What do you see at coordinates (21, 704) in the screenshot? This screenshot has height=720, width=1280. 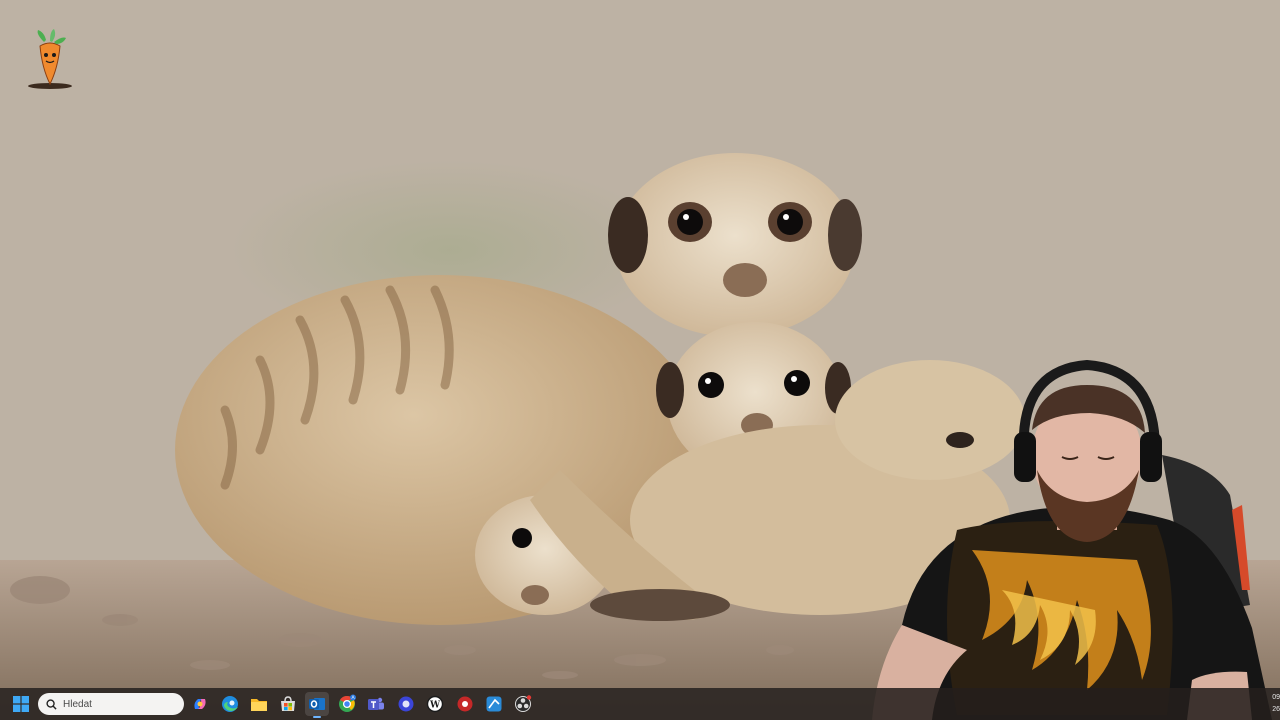 I see `windows-start-icon` at bounding box center [21, 704].